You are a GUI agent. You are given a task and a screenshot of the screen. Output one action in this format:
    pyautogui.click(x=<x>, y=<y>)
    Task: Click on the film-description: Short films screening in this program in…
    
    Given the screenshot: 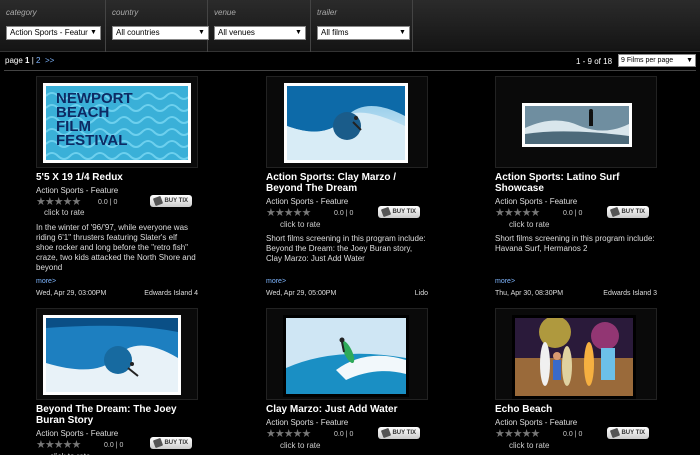 What is the action you would take?
    pyautogui.click(x=575, y=243)
    